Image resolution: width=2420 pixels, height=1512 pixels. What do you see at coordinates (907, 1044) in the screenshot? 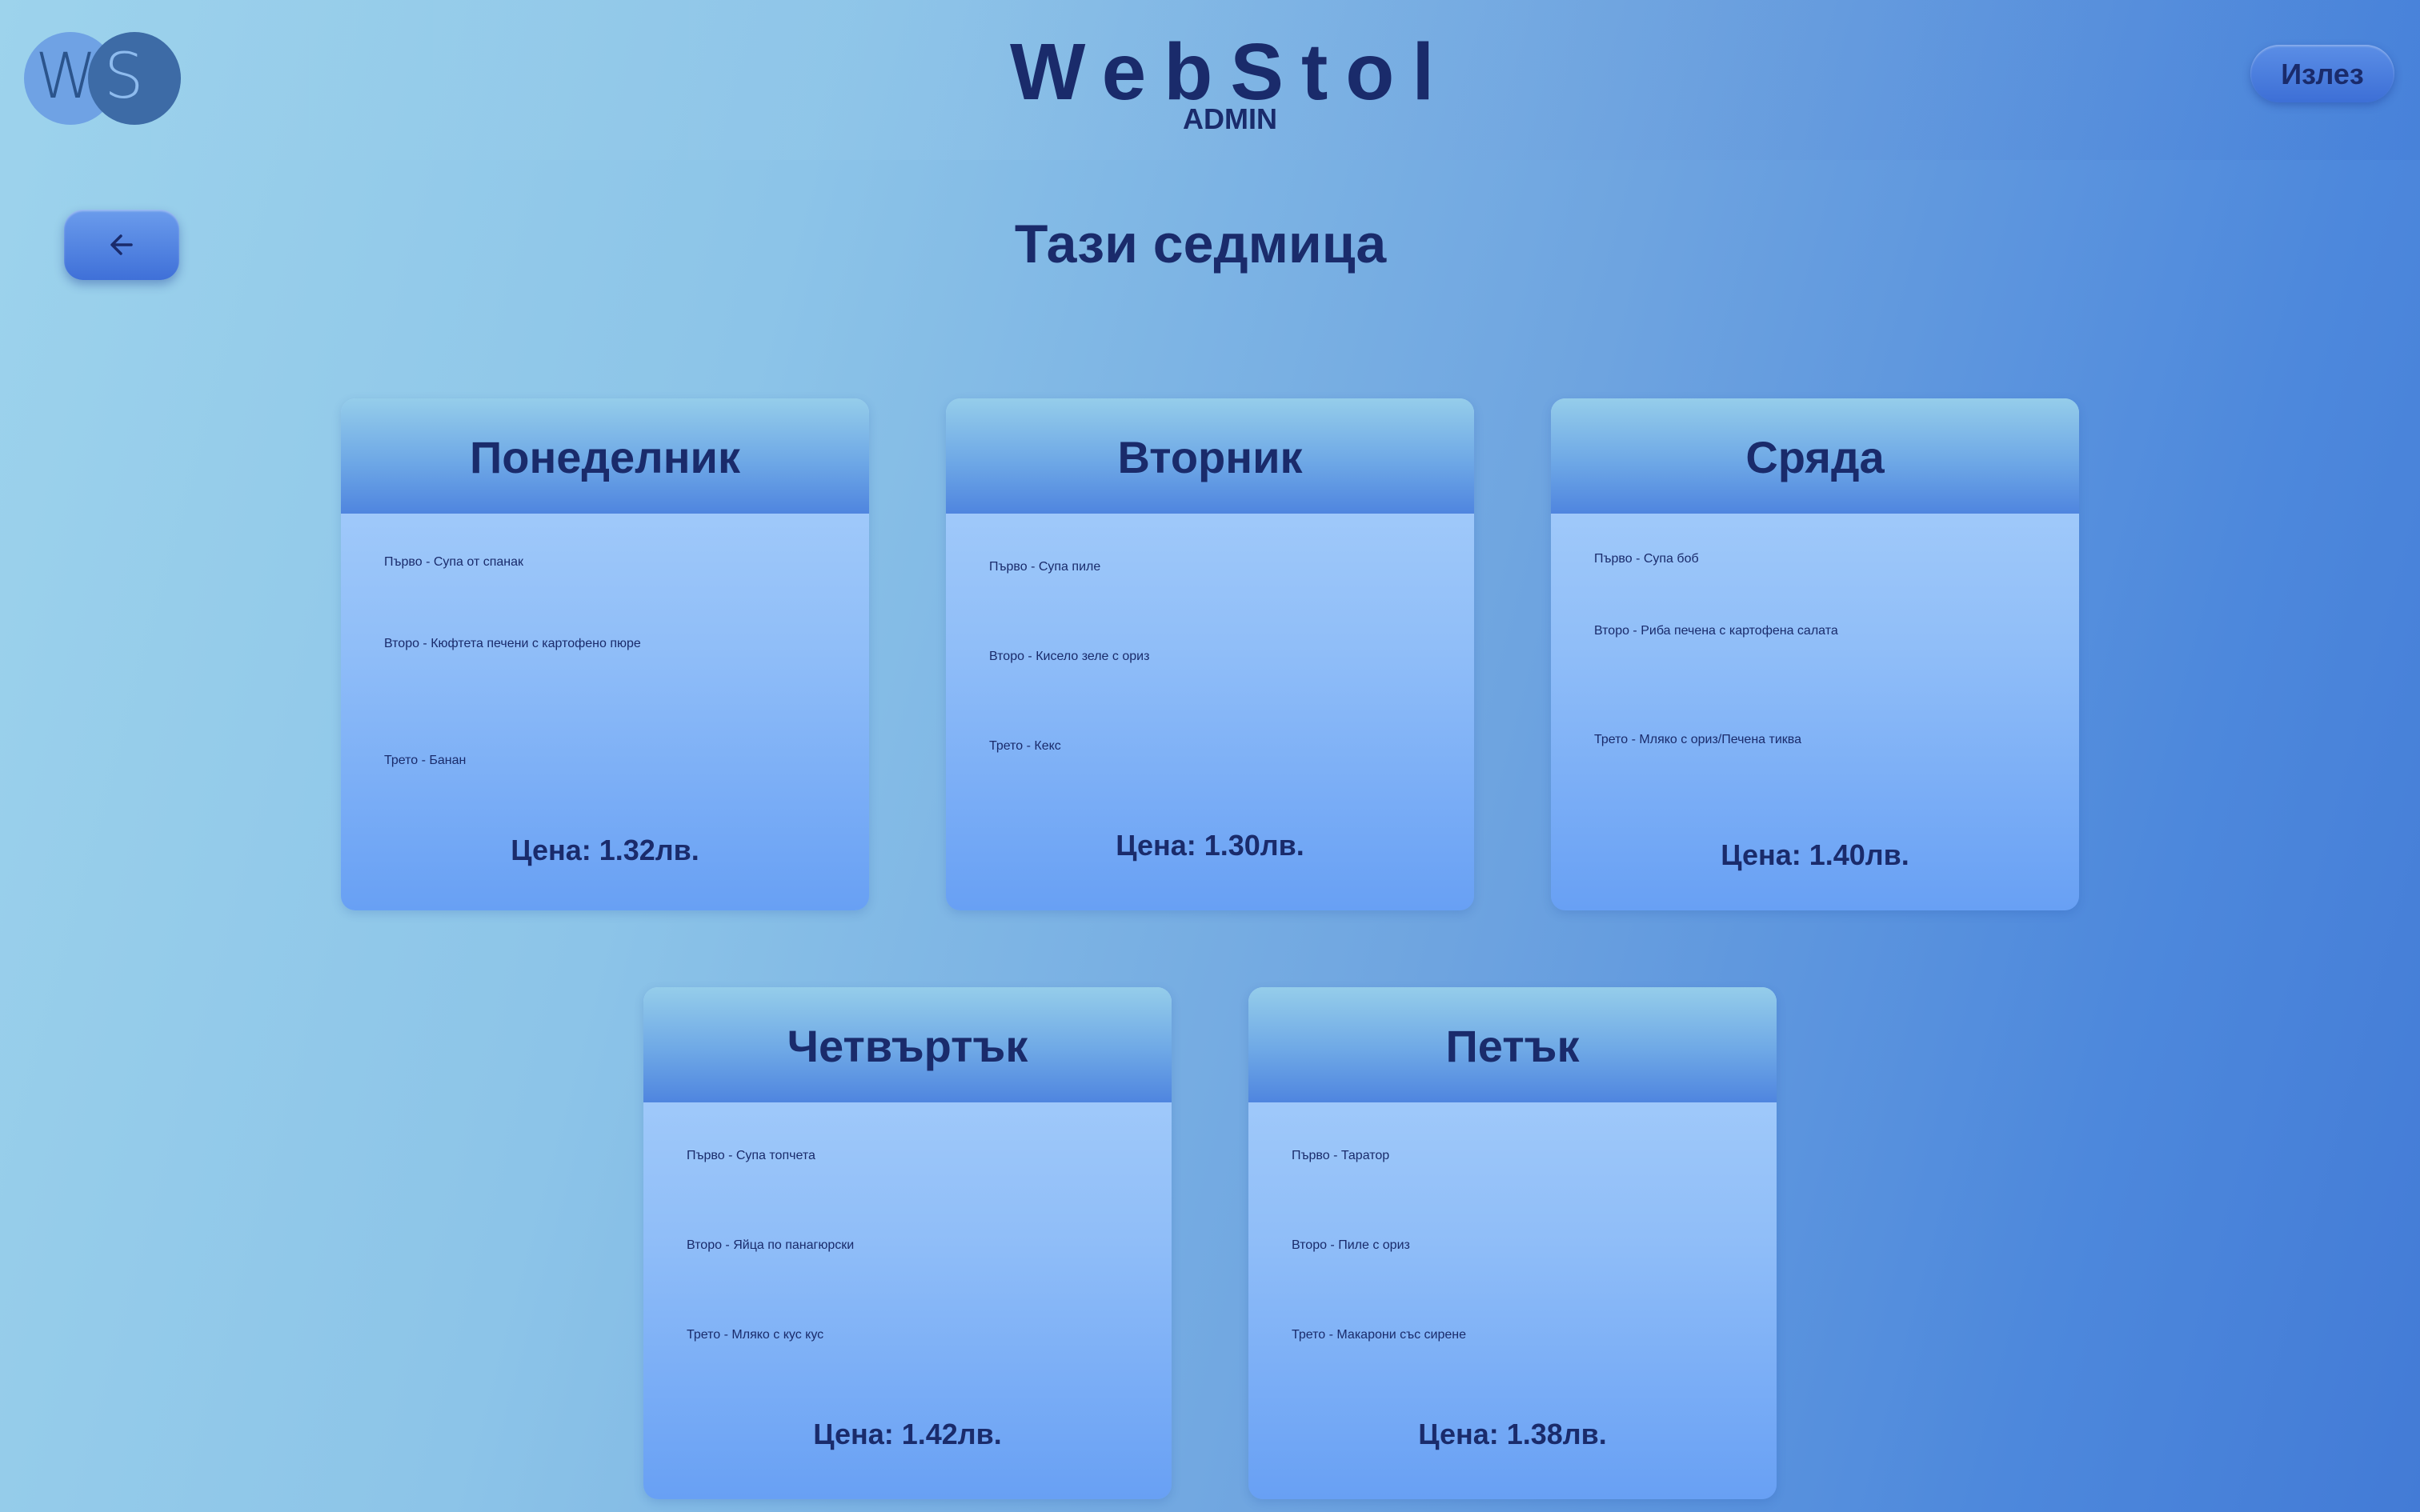
I see `day-title: Четвъртък` at bounding box center [907, 1044].